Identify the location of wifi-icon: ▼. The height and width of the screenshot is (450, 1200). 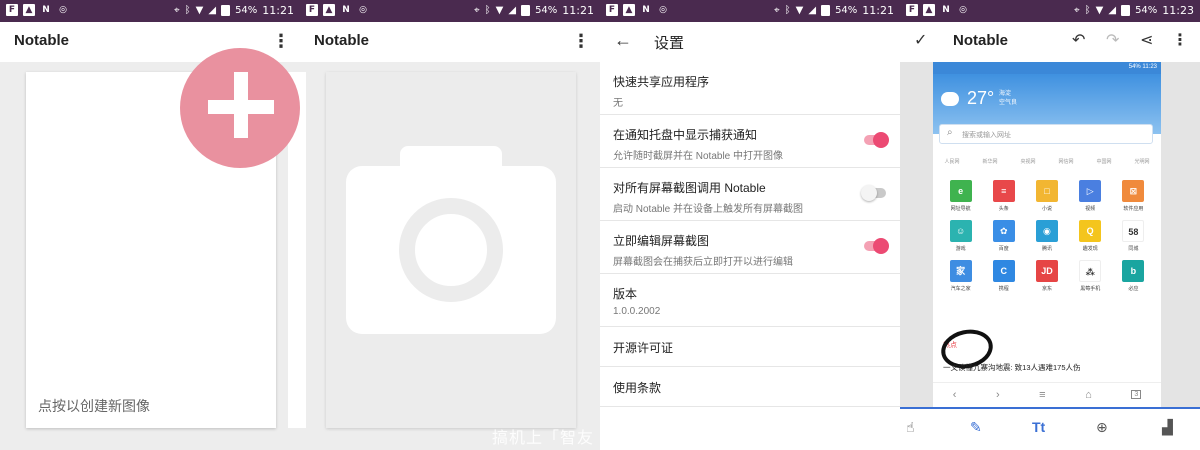
(499, 10).